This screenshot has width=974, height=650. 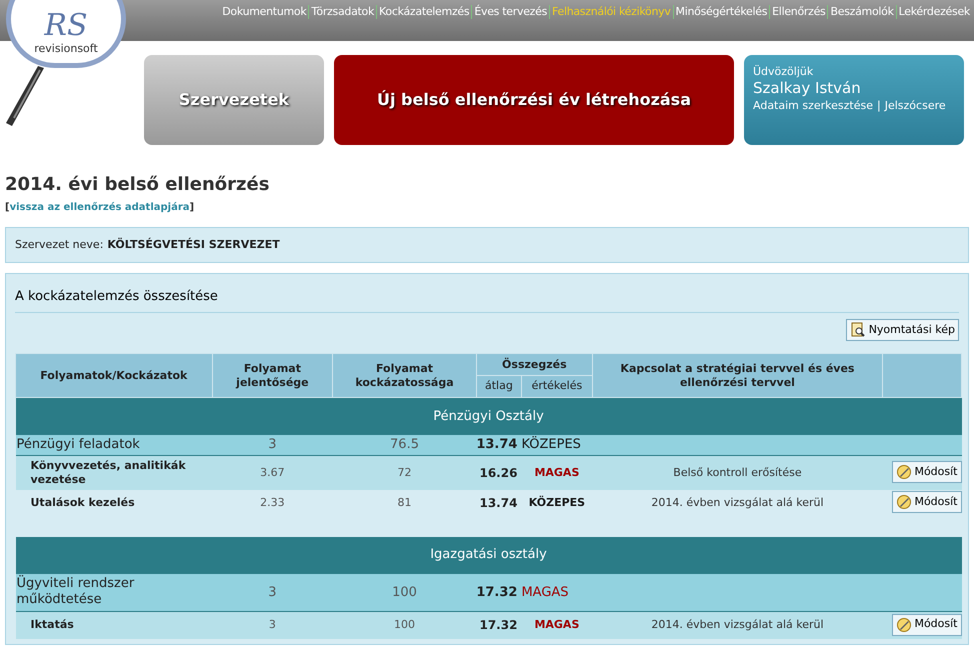 I want to click on table-cell: 2.33, so click(x=272, y=503).